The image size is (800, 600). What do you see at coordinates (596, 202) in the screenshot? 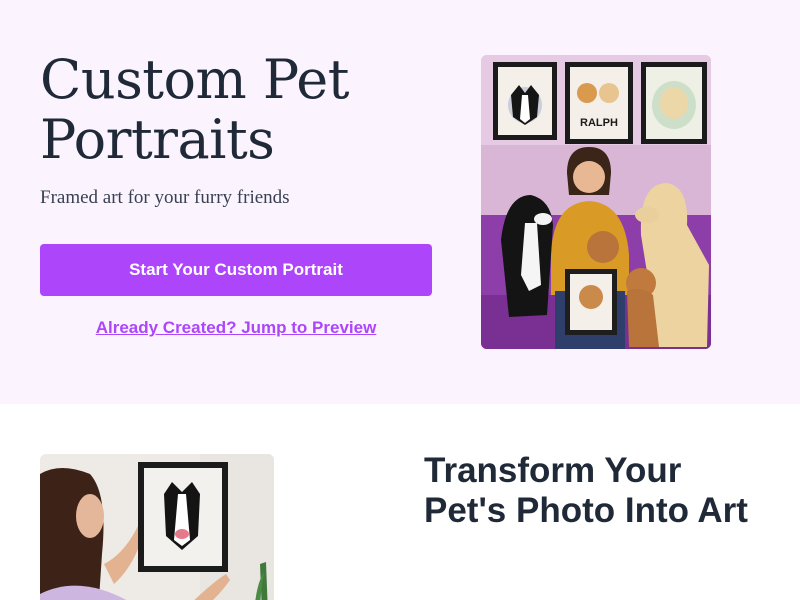
I see `hero-image-woman-with-dogs: RALPH` at bounding box center [596, 202].